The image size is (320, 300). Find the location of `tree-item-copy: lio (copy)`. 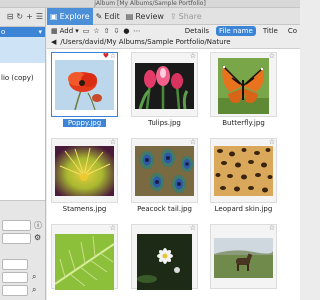

tree-item-copy: lio (copy) is located at coordinates (22, 78).